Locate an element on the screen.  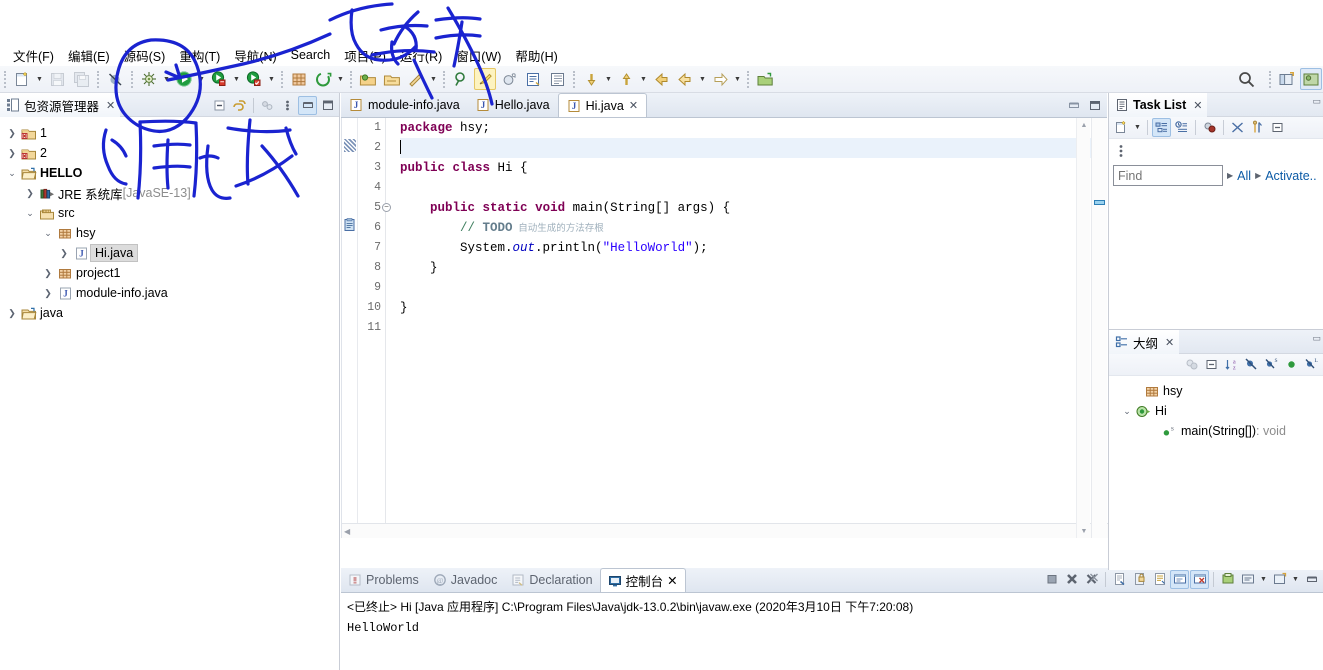
task-list-kebab-icon is located at coordinates (1219, 151).